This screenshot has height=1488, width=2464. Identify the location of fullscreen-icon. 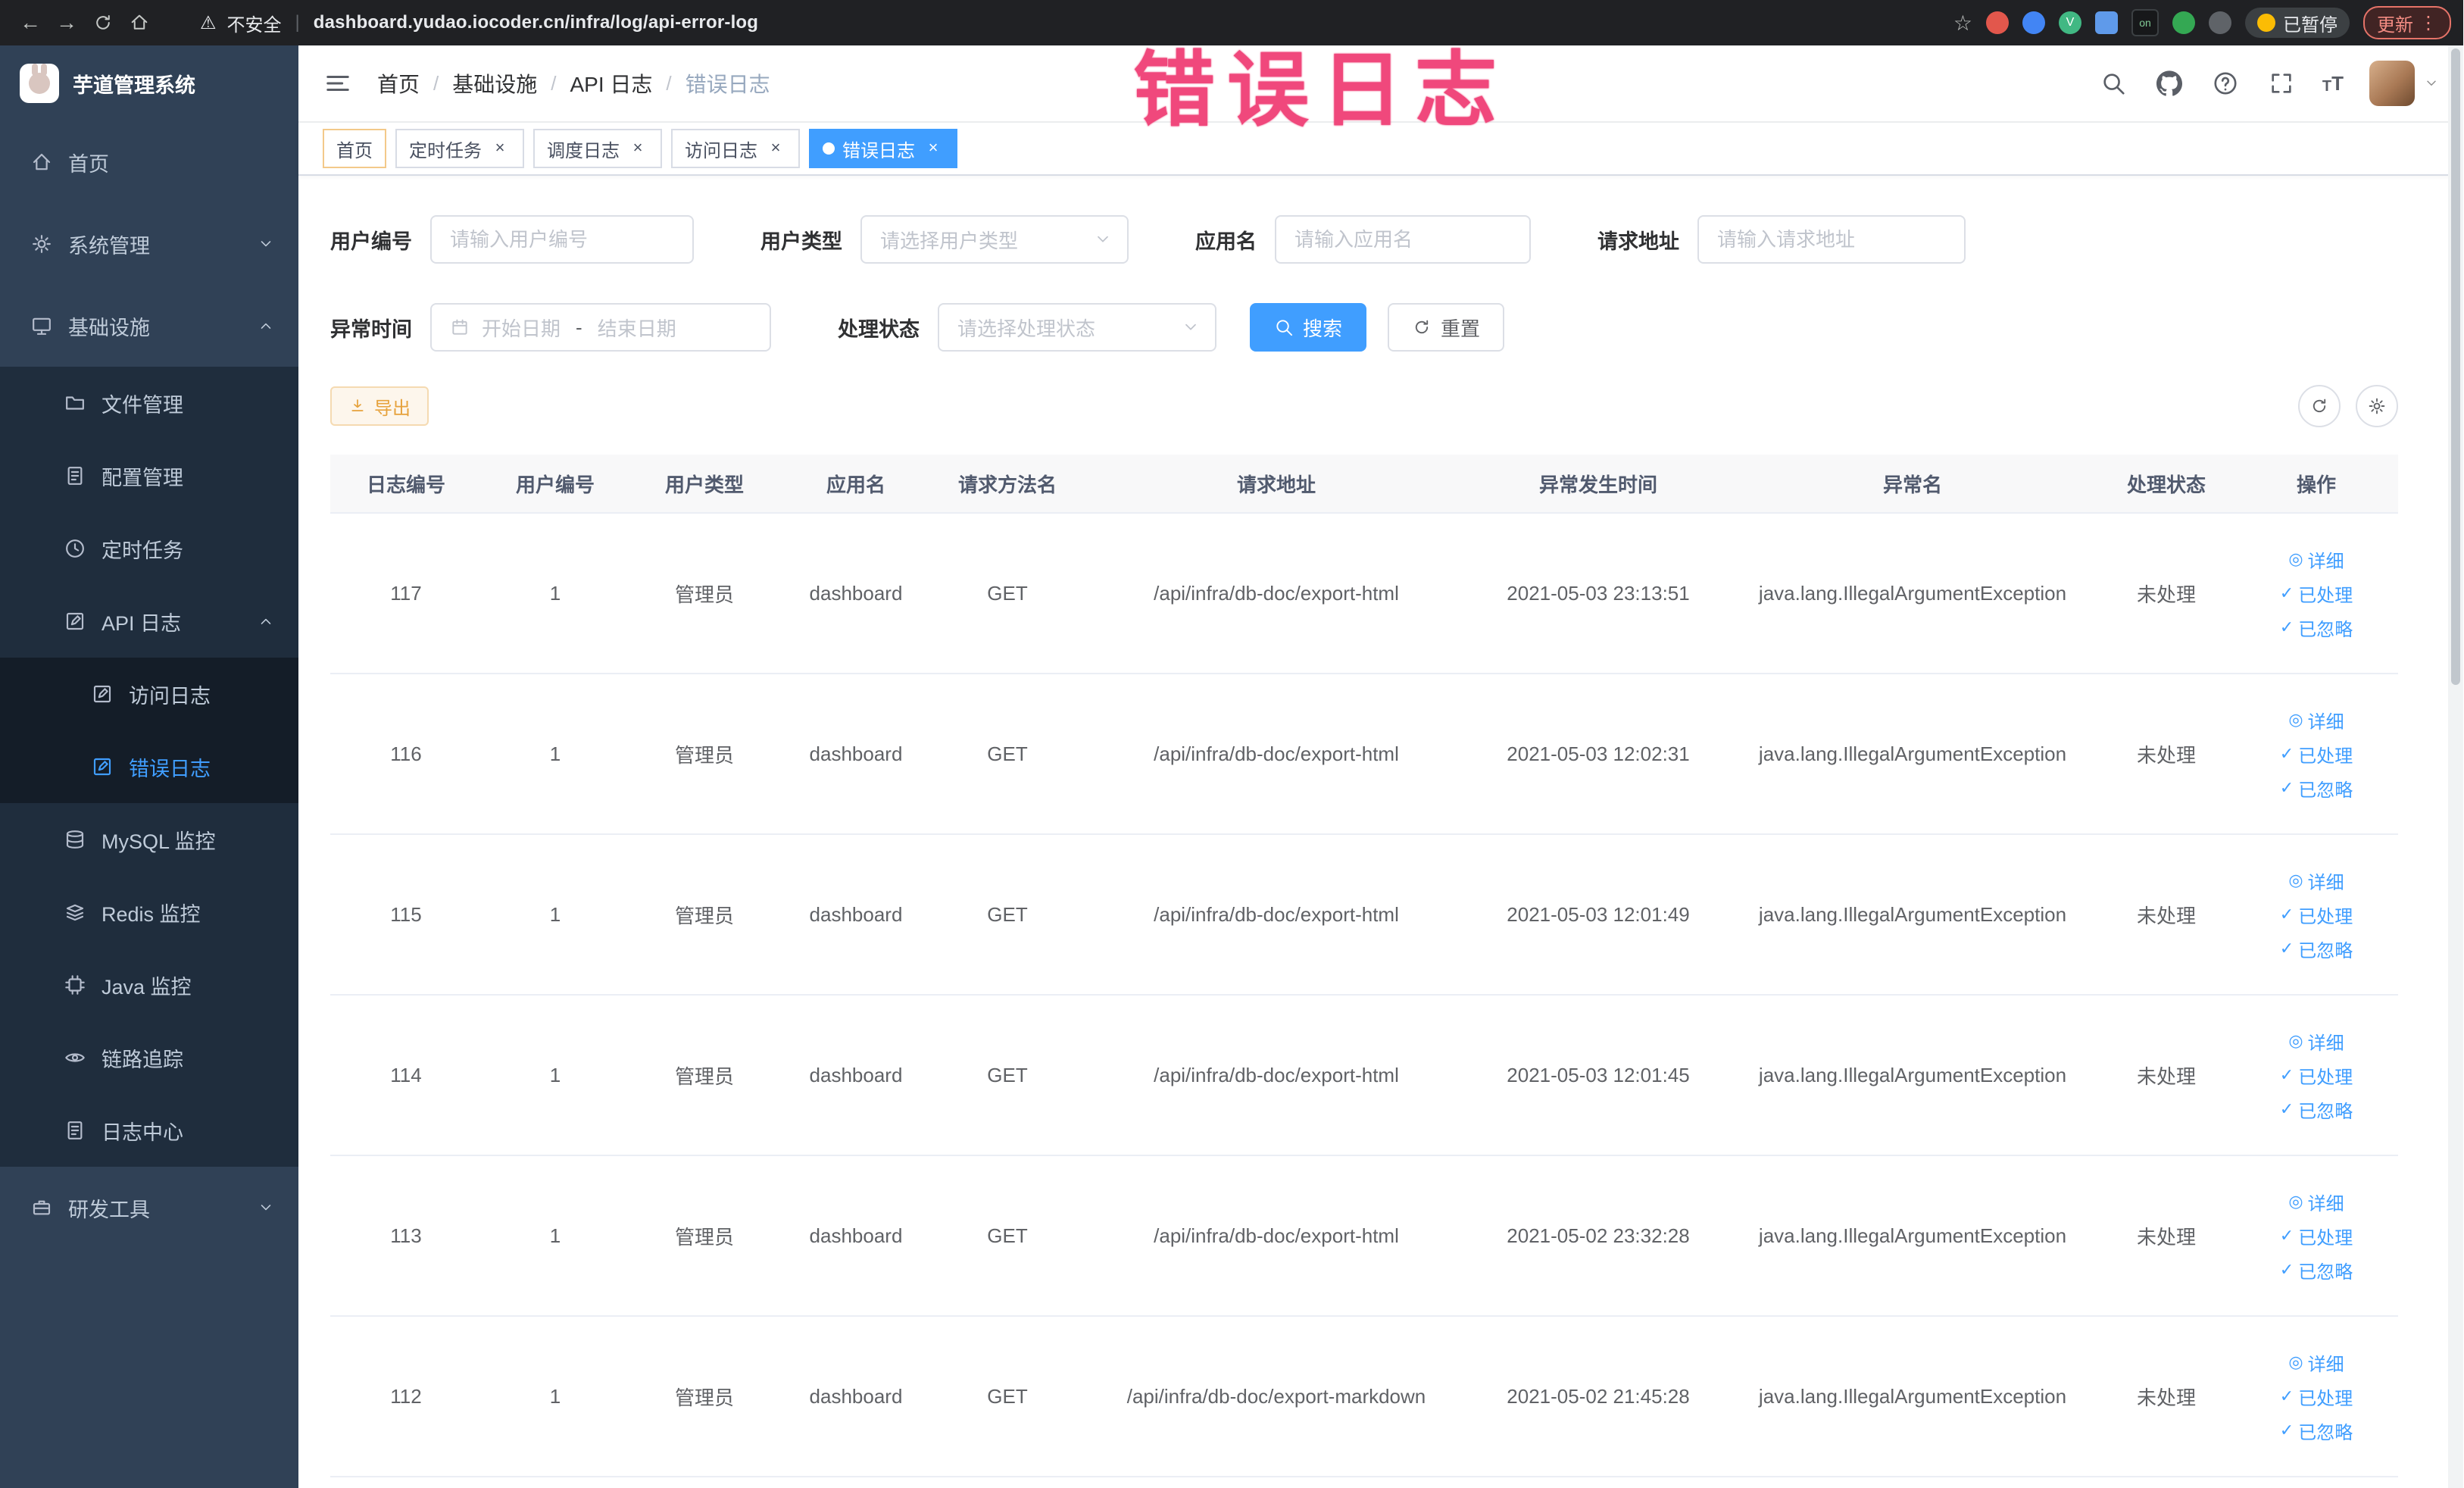
(2281, 83).